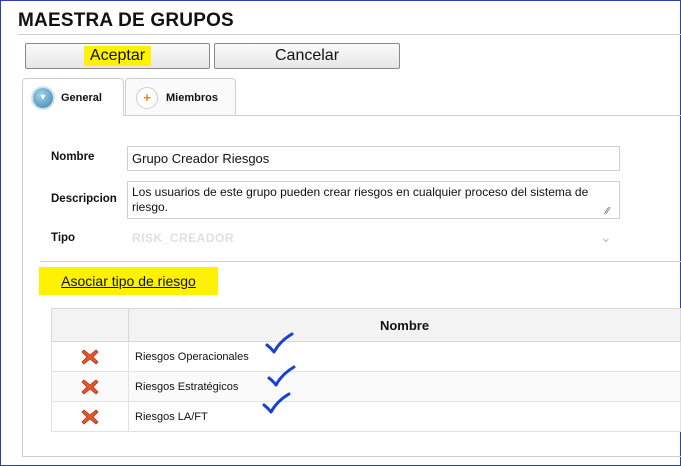 The image size is (681, 466). What do you see at coordinates (373, 158) in the screenshot?
I see `nombre-field: Grupo Creador Riesgos` at bounding box center [373, 158].